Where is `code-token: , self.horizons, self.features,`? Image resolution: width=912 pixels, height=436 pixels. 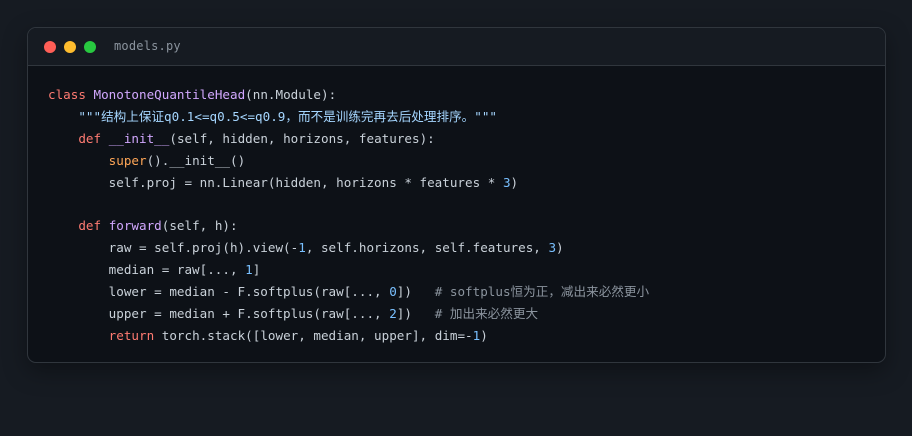 code-token: , self.horizons, self.features, is located at coordinates (427, 248).